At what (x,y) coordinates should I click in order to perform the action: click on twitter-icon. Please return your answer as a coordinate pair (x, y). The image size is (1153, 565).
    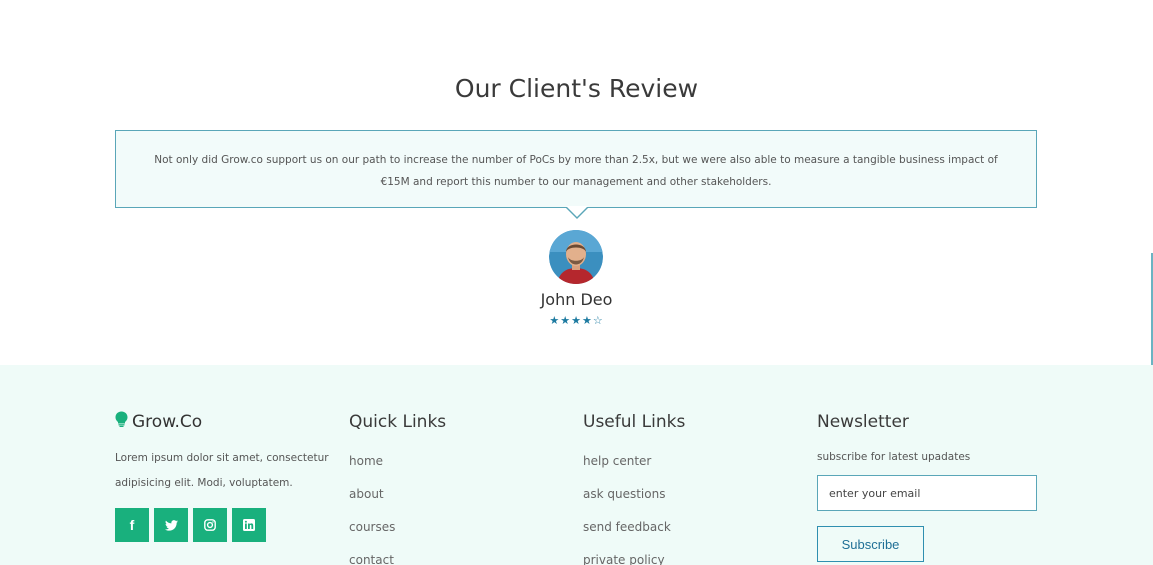
    Looking at the image, I should click on (171, 525).